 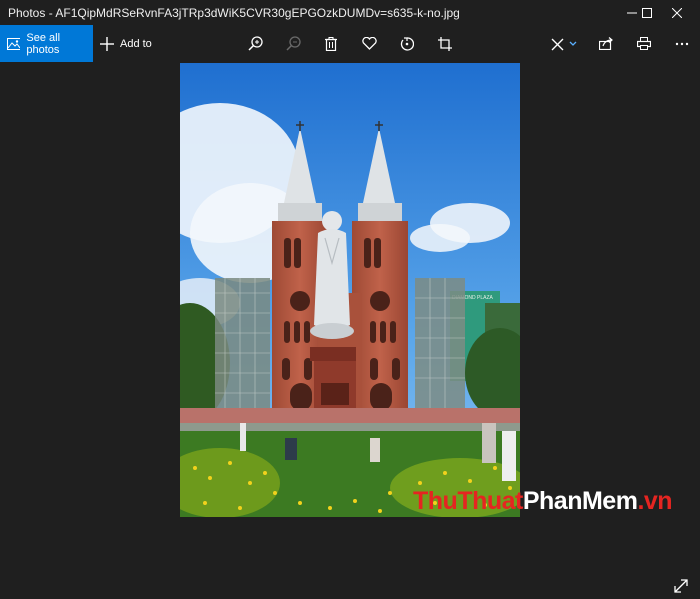 I want to click on watermark: ThuThuatPhanMem.vn, so click(x=543, y=501).